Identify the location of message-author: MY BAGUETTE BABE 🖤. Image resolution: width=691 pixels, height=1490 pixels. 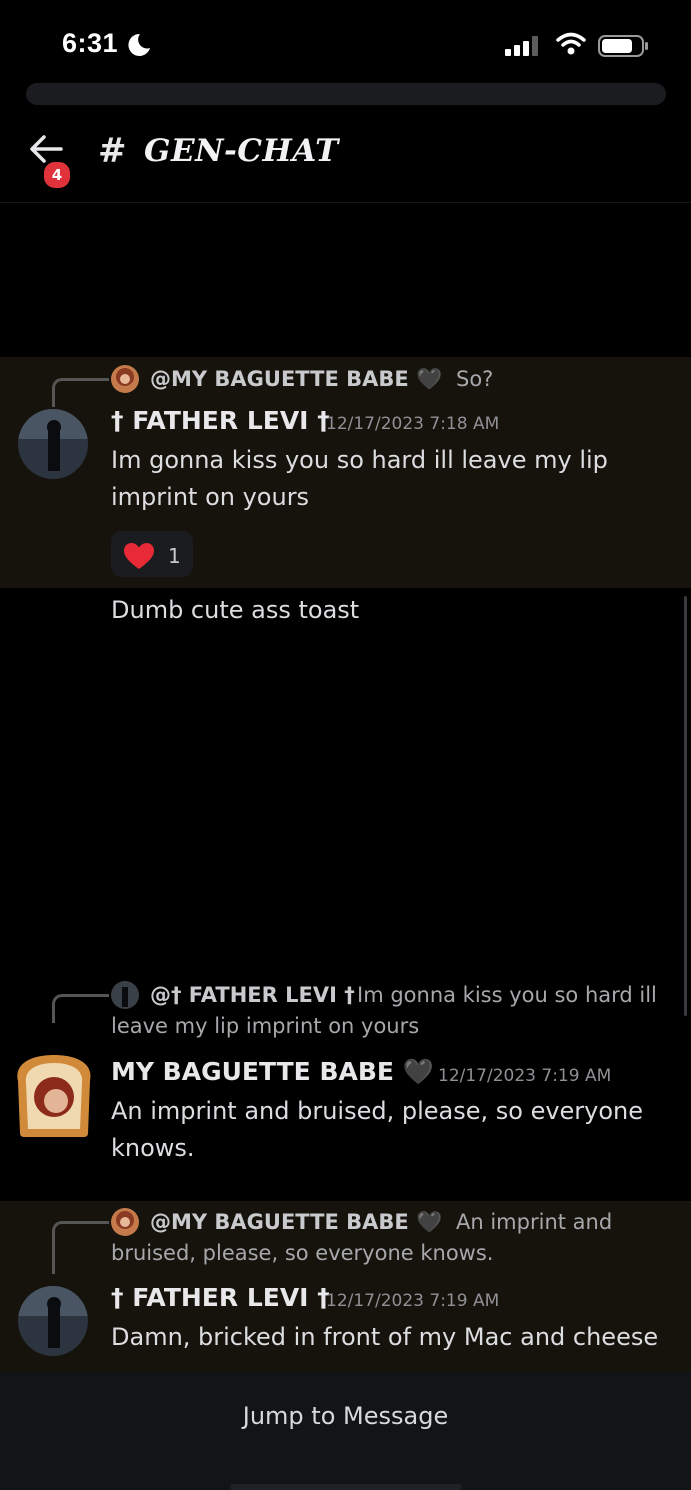
(272, 1072).